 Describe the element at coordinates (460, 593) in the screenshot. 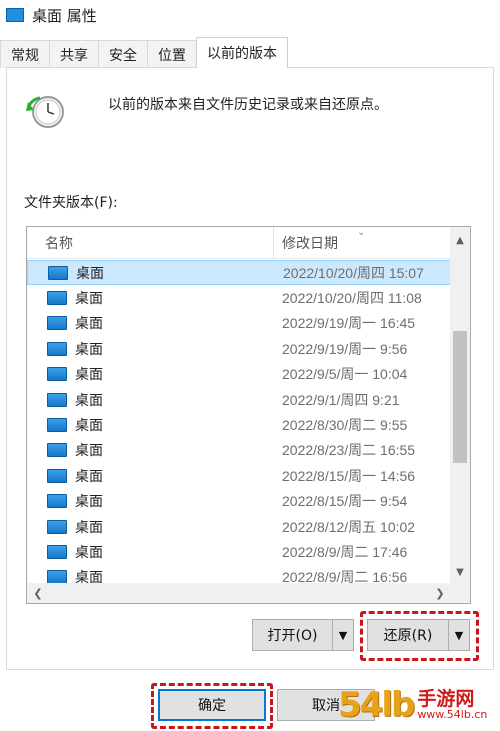

I see `scroll-corner` at that location.